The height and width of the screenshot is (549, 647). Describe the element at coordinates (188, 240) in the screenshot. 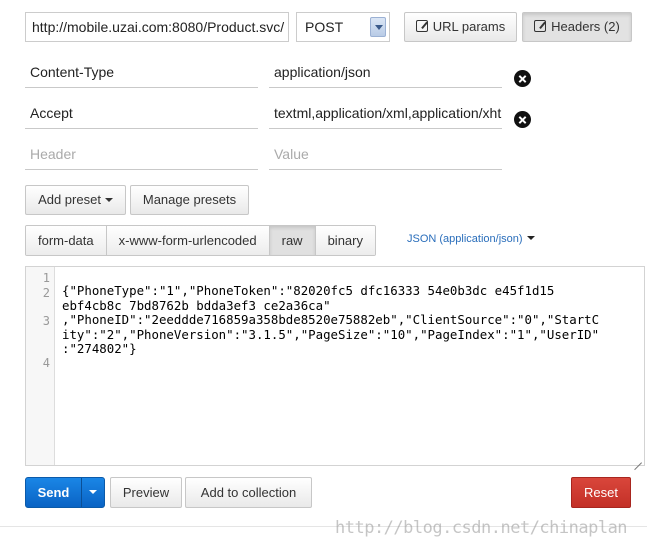

I see `tab-urlencoded: x-www-form-urlencoded` at that location.